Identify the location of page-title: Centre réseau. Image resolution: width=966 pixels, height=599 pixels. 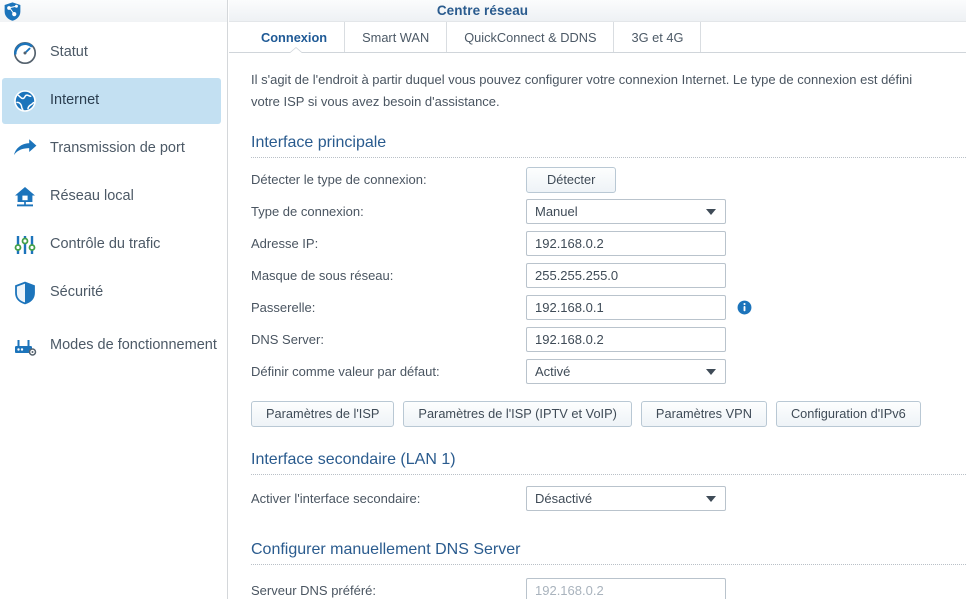
(482, 10).